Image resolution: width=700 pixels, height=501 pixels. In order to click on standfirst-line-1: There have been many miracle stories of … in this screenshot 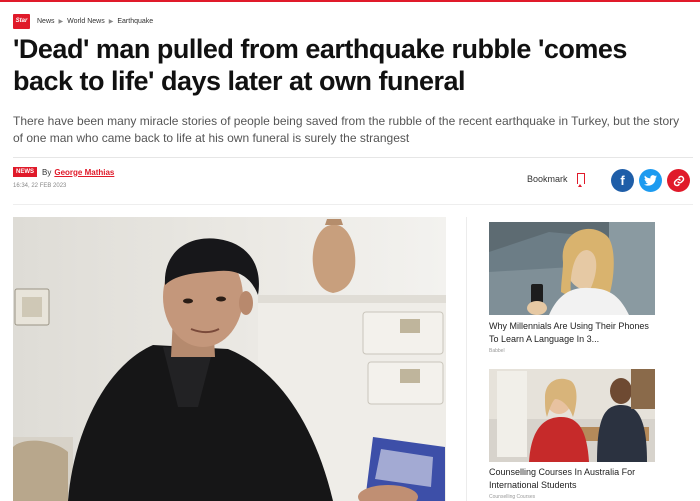, I will do `click(346, 121)`.